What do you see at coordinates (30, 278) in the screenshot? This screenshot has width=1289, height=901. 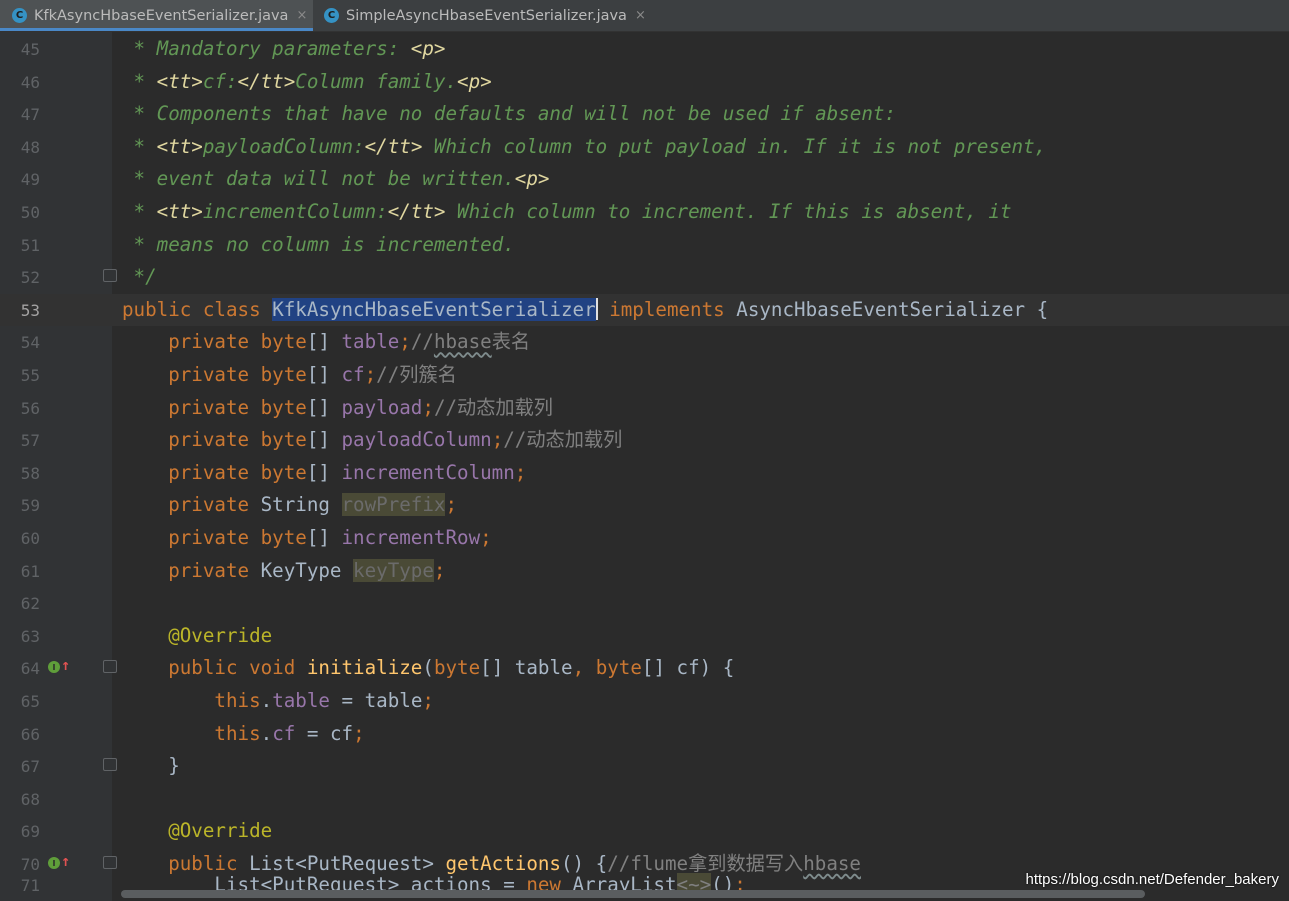 I see `line-number: 52` at bounding box center [30, 278].